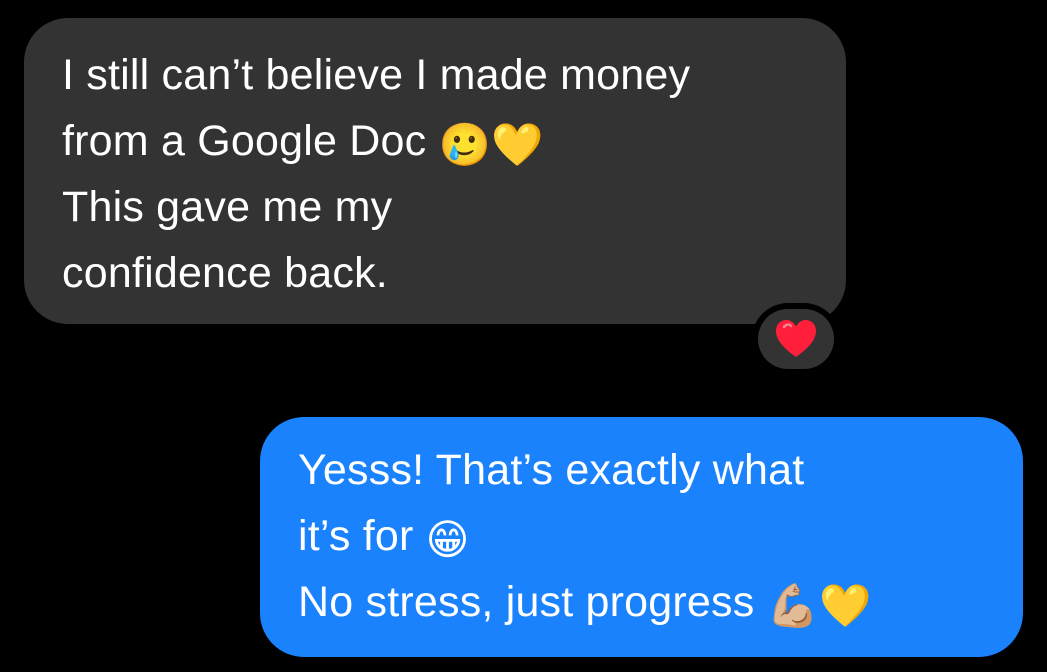 Image resolution: width=1047 pixels, height=672 pixels. I want to click on message-line: Yesss! That’s exactly what, so click(551, 470).